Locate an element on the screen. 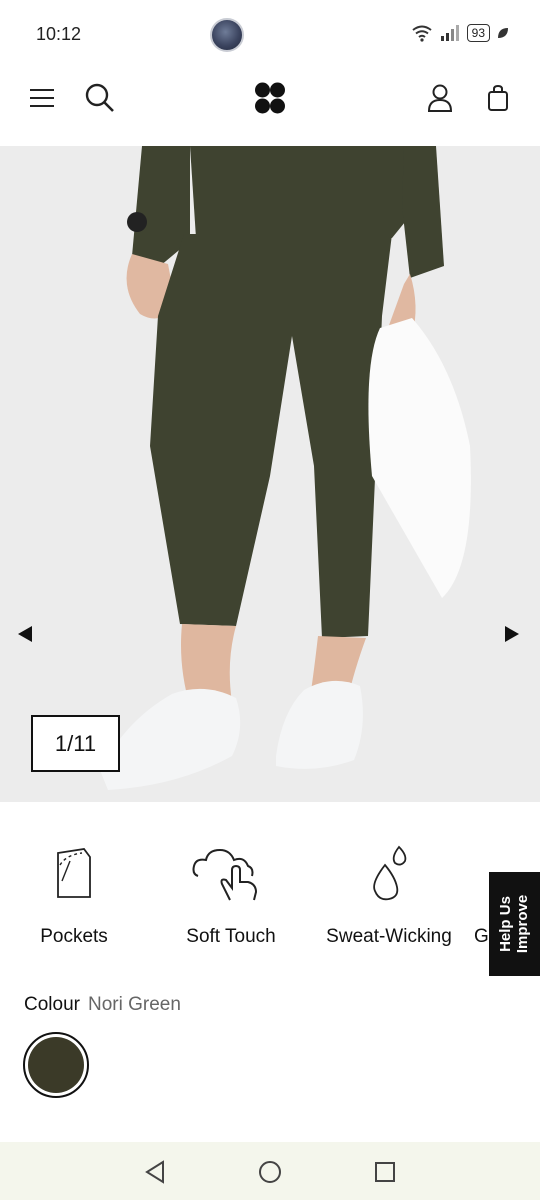  help-tab-text: Help Us Improve is located at coordinates (515, 924).